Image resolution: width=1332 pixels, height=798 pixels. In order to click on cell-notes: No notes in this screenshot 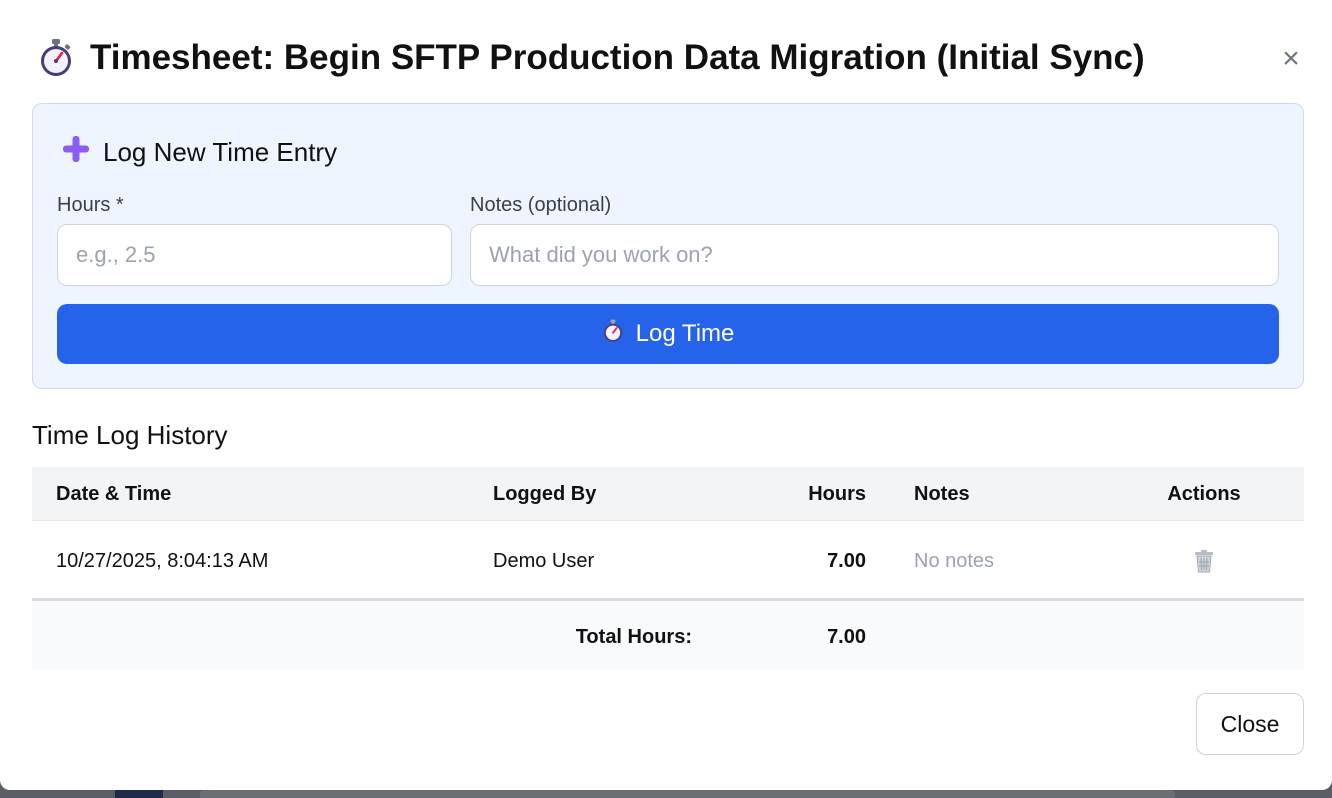, I will do `click(954, 561)`.